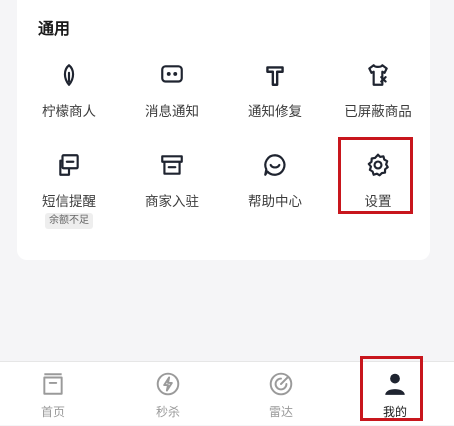 The height and width of the screenshot is (426, 454). I want to click on tile-label: 设置, so click(378, 202).